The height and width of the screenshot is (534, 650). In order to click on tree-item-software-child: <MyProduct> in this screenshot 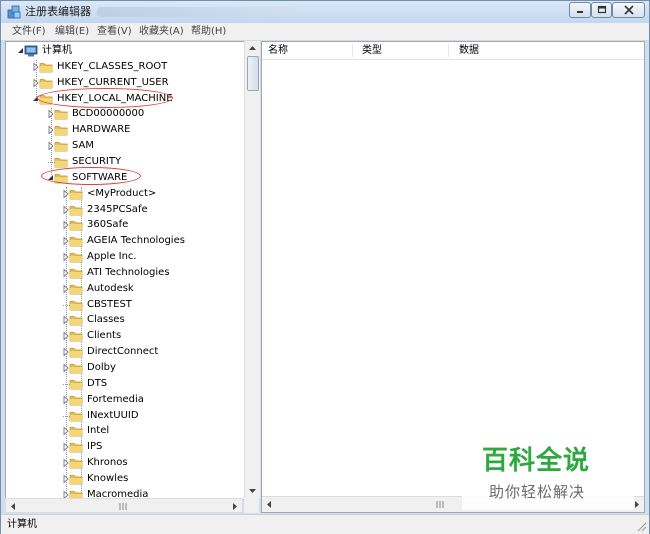, I will do `click(124, 194)`.